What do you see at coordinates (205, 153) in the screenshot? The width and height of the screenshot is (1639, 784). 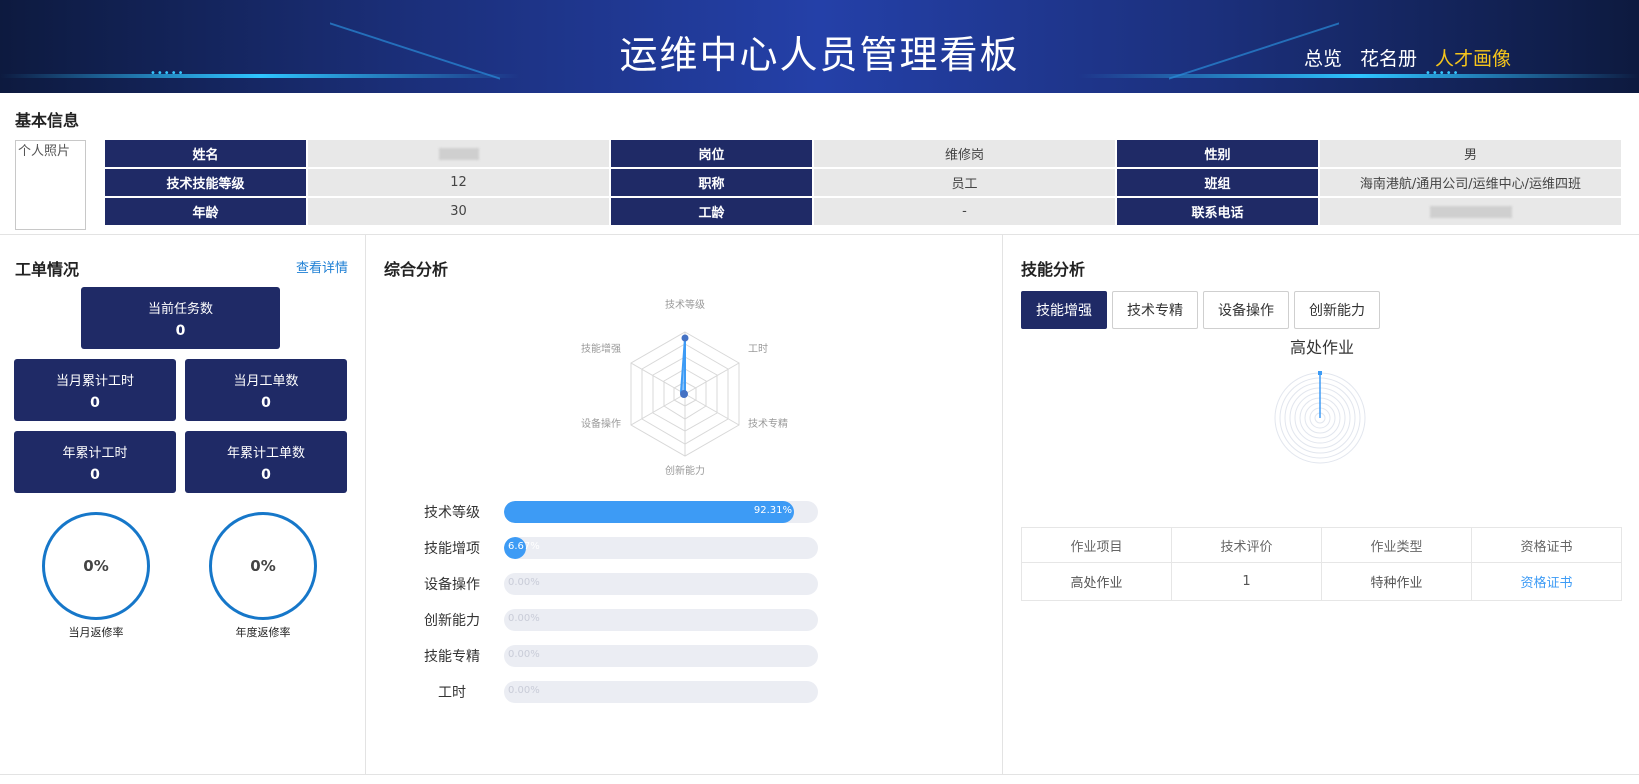 I see `info-label: 姓名` at bounding box center [205, 153].